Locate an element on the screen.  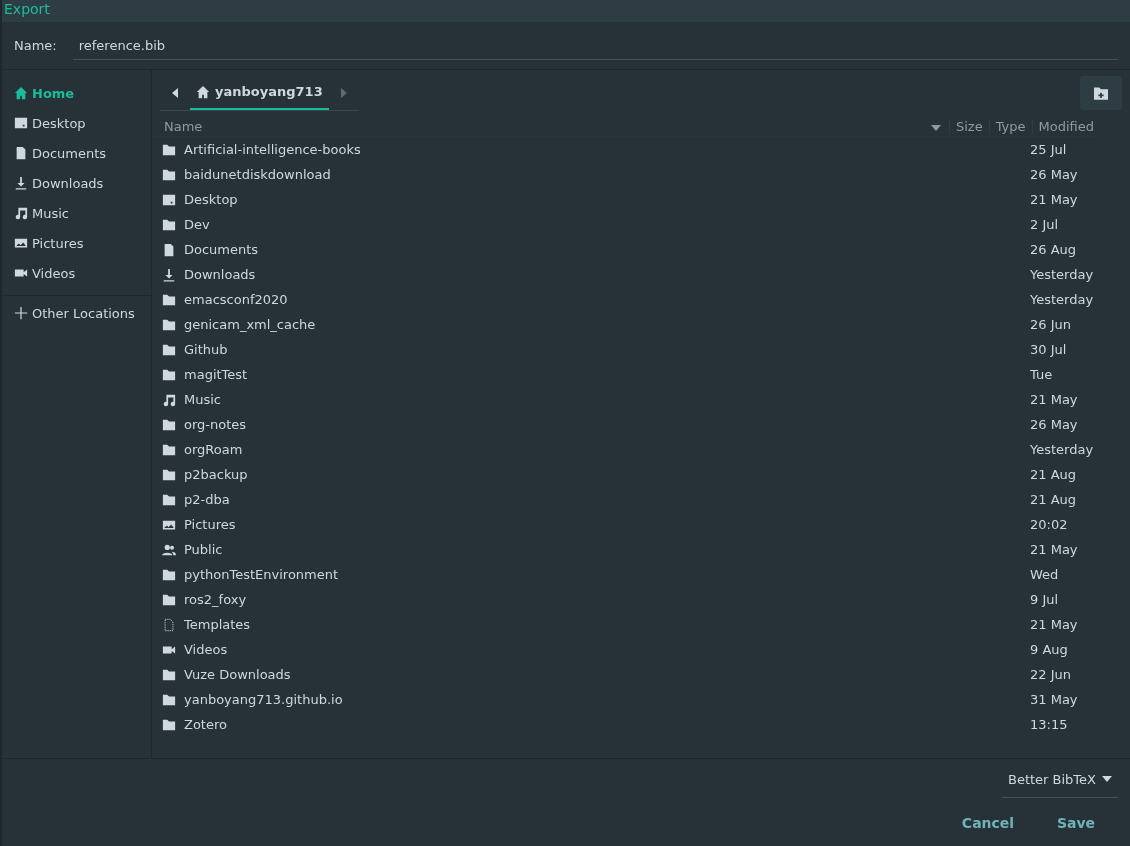
dialog-button: Cancel is located at coordinates (988, 823).